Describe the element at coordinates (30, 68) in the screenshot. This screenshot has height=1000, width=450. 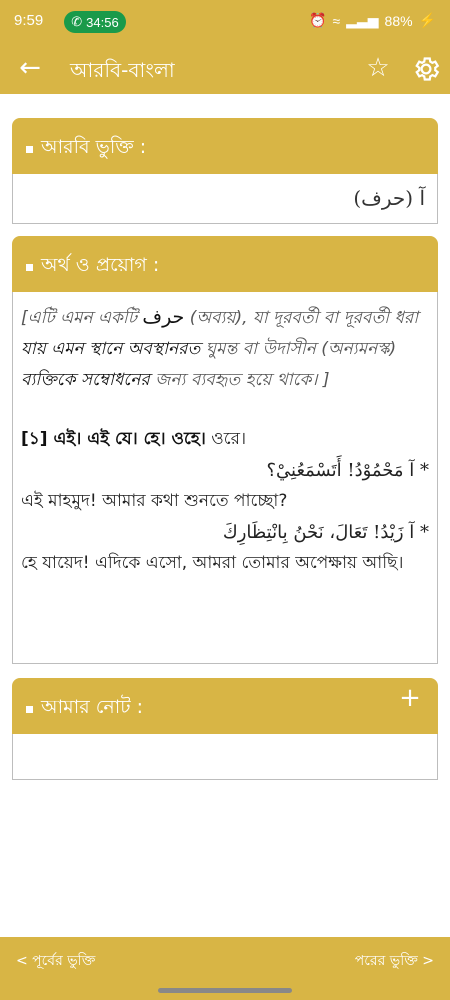
I see `back-arrow-icon: ←` at that location.